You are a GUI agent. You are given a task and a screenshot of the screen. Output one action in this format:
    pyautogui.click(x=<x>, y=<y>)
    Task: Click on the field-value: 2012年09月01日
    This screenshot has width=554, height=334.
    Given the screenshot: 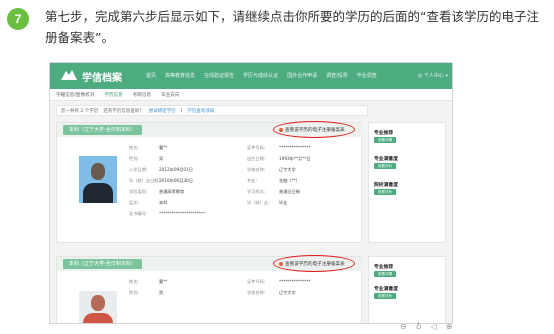 What is the action you would take?
    pyautogui.click(x=176, y=169)
    